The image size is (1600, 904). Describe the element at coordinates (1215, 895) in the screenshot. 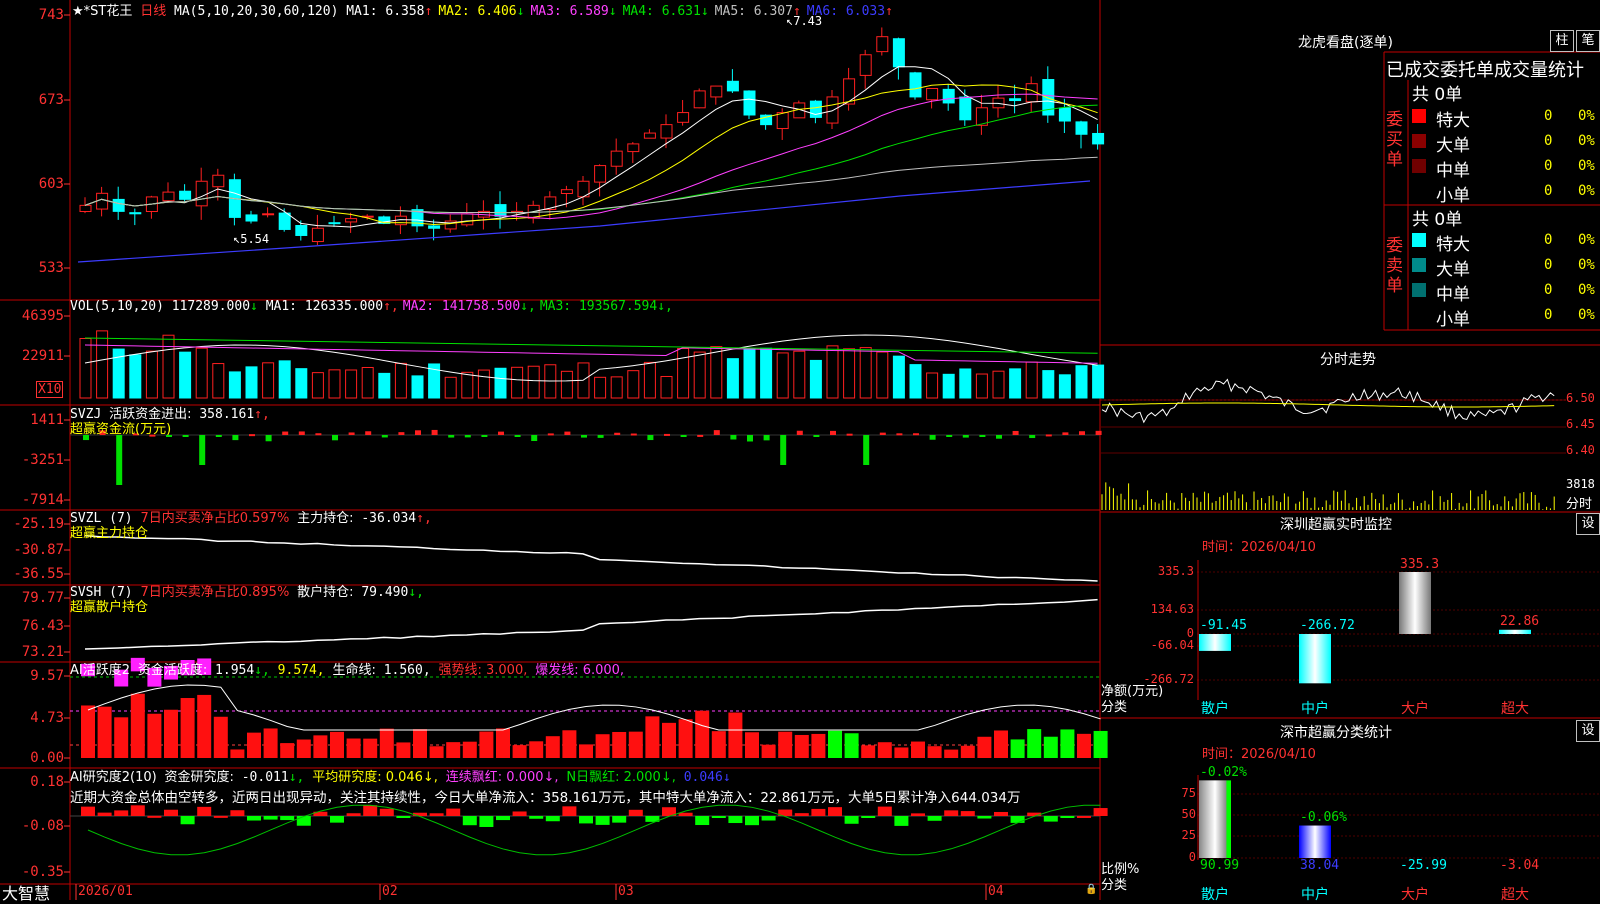

I see `class-category-0: 散户` at that location.